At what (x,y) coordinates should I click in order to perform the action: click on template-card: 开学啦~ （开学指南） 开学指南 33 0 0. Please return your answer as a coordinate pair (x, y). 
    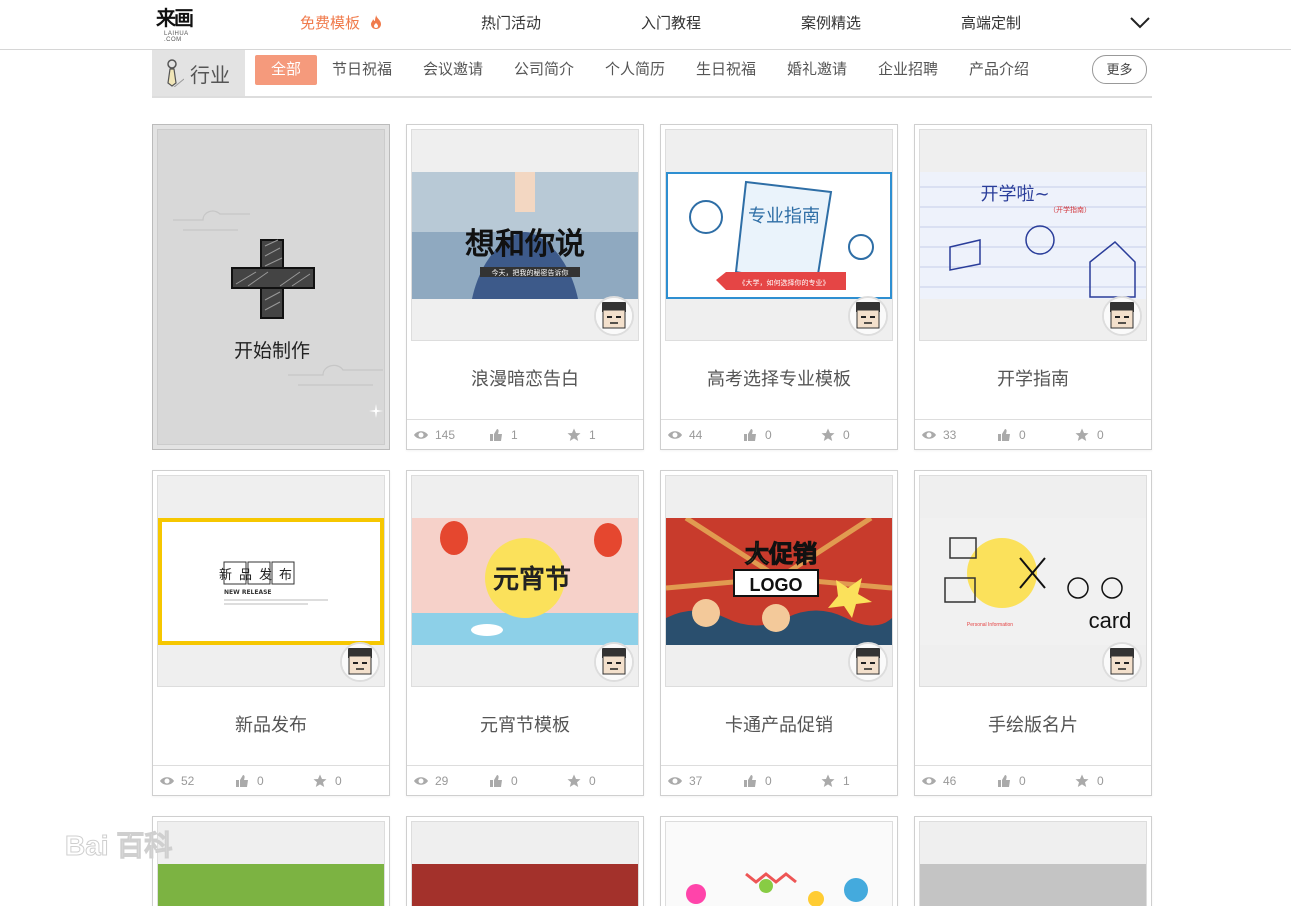
    Looking at the image, I should click on (1033, 287).